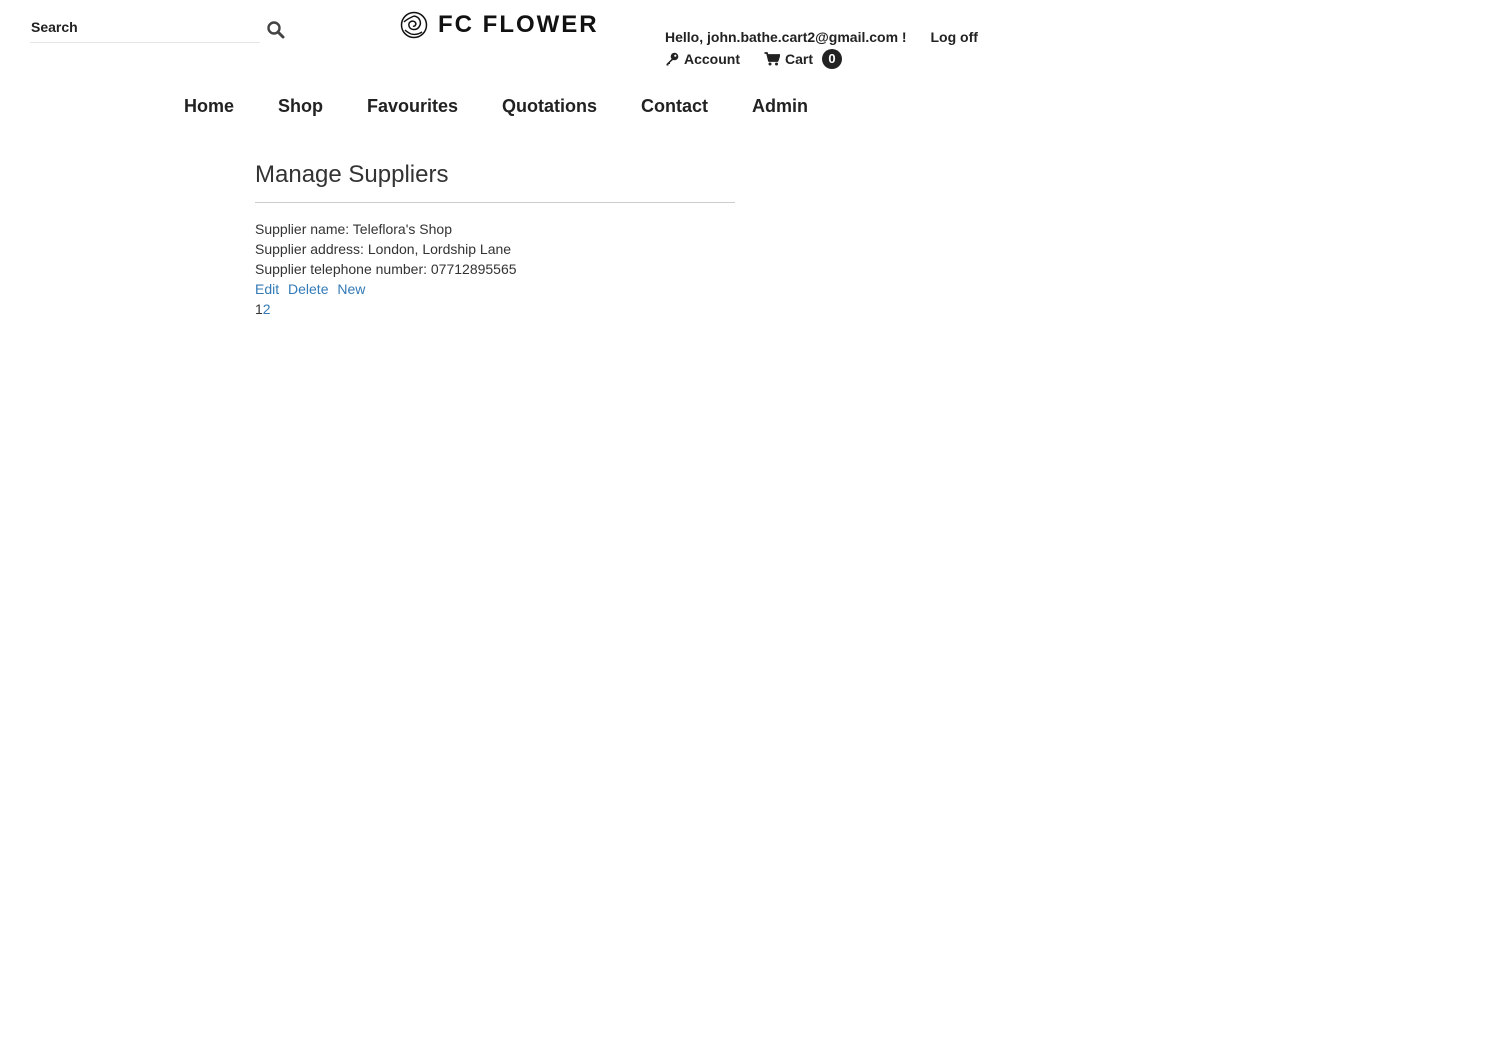 This screenshot has height=1050, width=1490. What do you see at coordinates (308, 289) in the screenshot?
I see `delete-link: Delete` at bounding box center [308, 289].